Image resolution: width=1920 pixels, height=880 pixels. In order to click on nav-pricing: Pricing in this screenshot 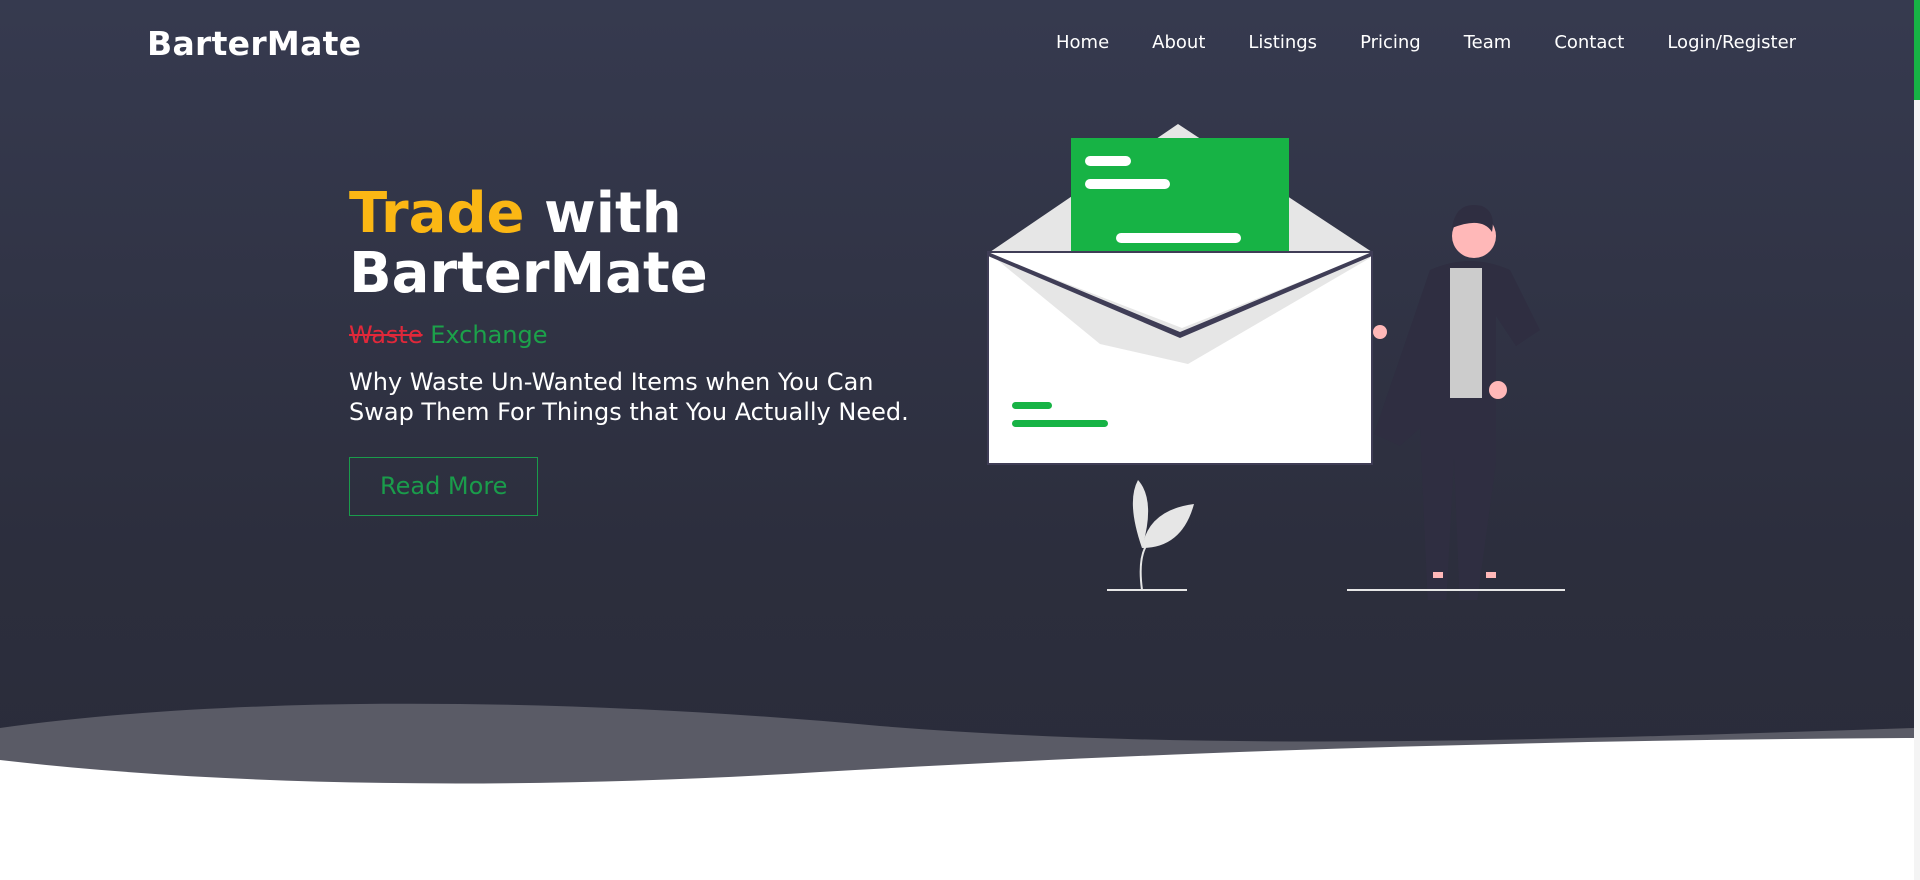, I will do `click(1390, 42)`.